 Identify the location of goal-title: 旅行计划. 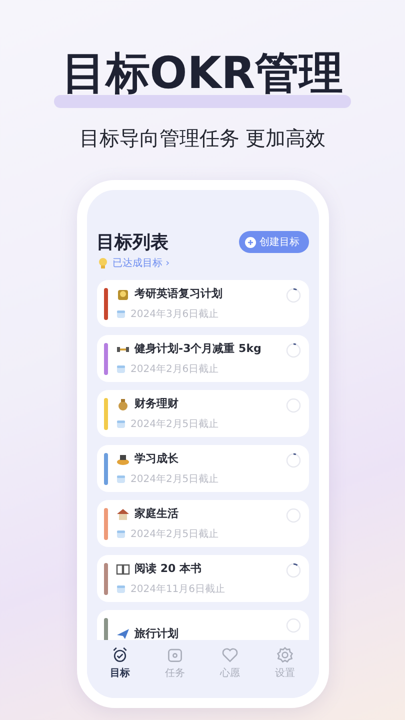
(156, 633).